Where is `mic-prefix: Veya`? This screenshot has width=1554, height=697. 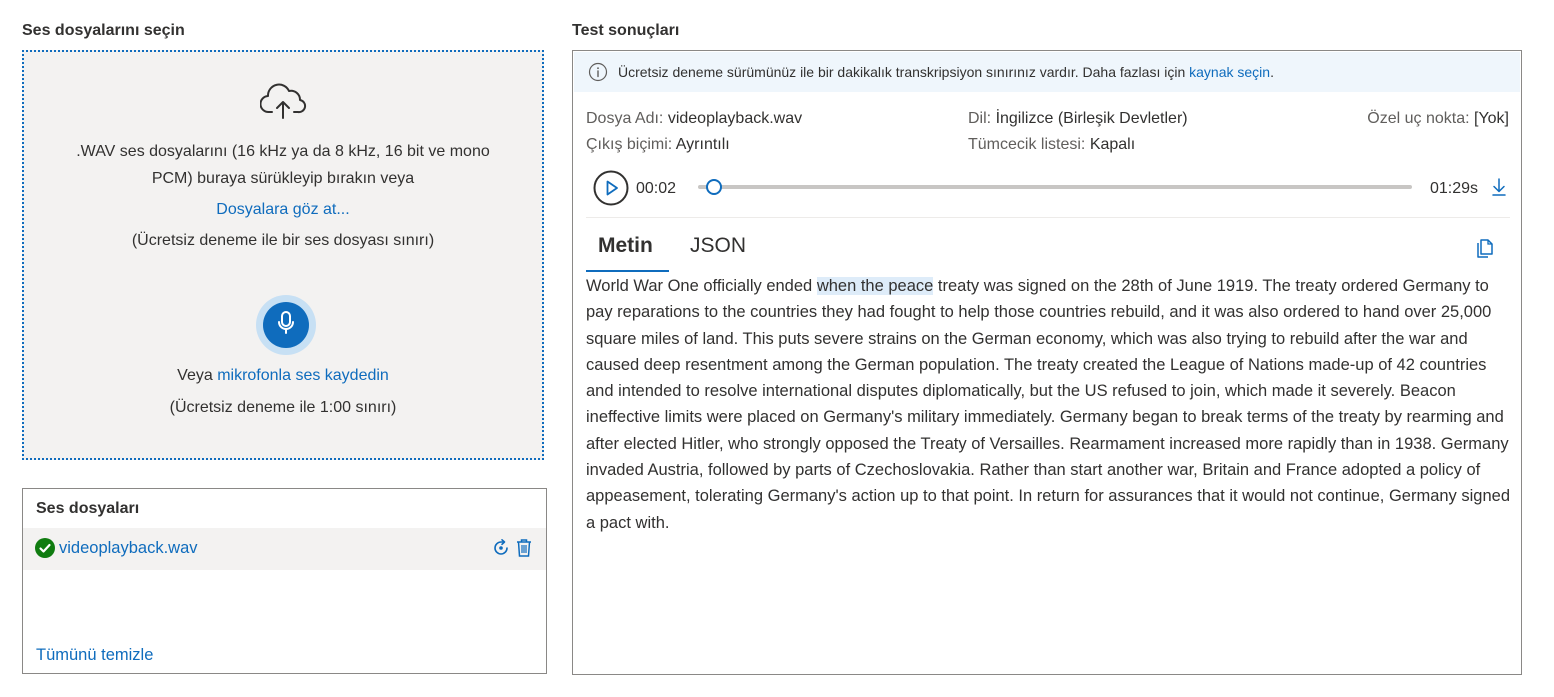 mic-prefix: Veya is located at coordinates (197, 375).